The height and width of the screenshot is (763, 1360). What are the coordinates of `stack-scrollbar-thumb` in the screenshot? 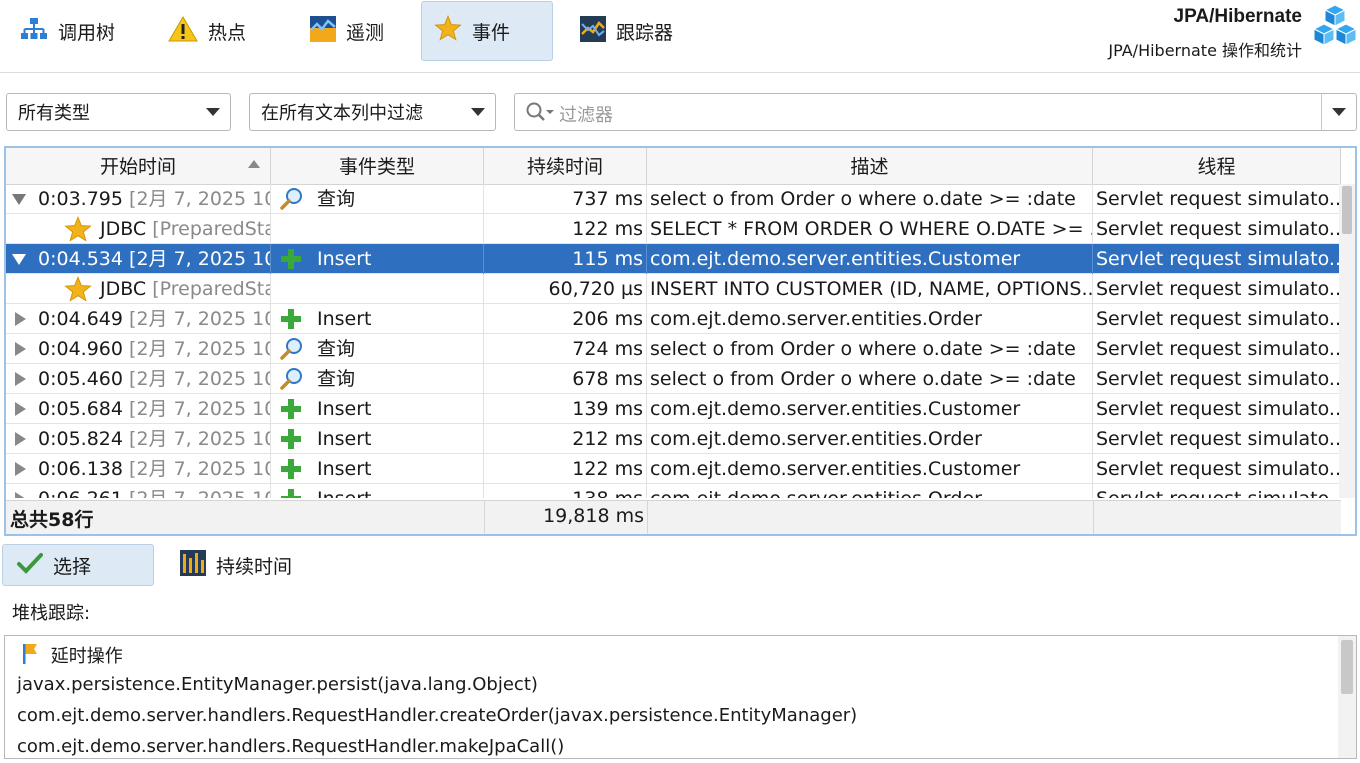 It's located at (1347, 667).